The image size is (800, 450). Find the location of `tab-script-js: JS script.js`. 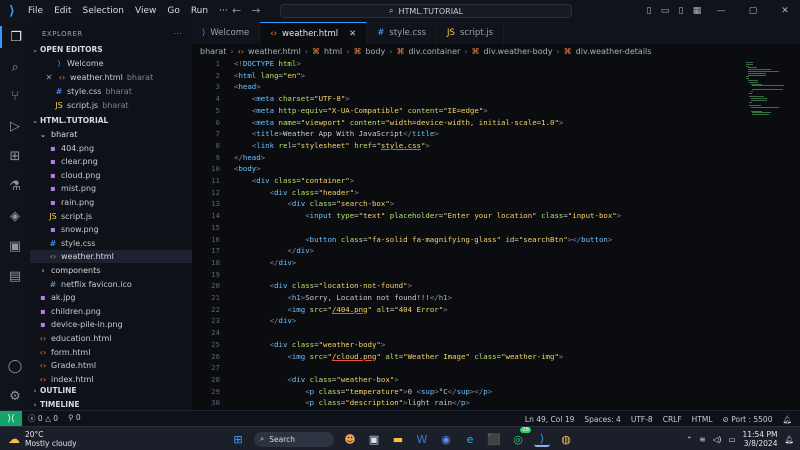

tab-script-js: JS script.js is located at coordinates (471, 33).